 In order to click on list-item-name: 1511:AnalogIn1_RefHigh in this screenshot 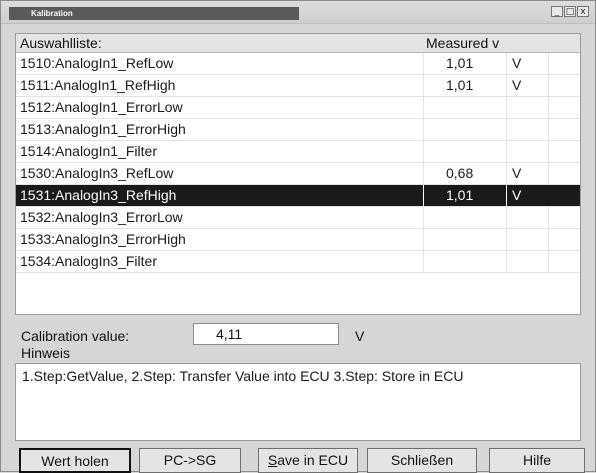, I will do `click(98, 85)`.